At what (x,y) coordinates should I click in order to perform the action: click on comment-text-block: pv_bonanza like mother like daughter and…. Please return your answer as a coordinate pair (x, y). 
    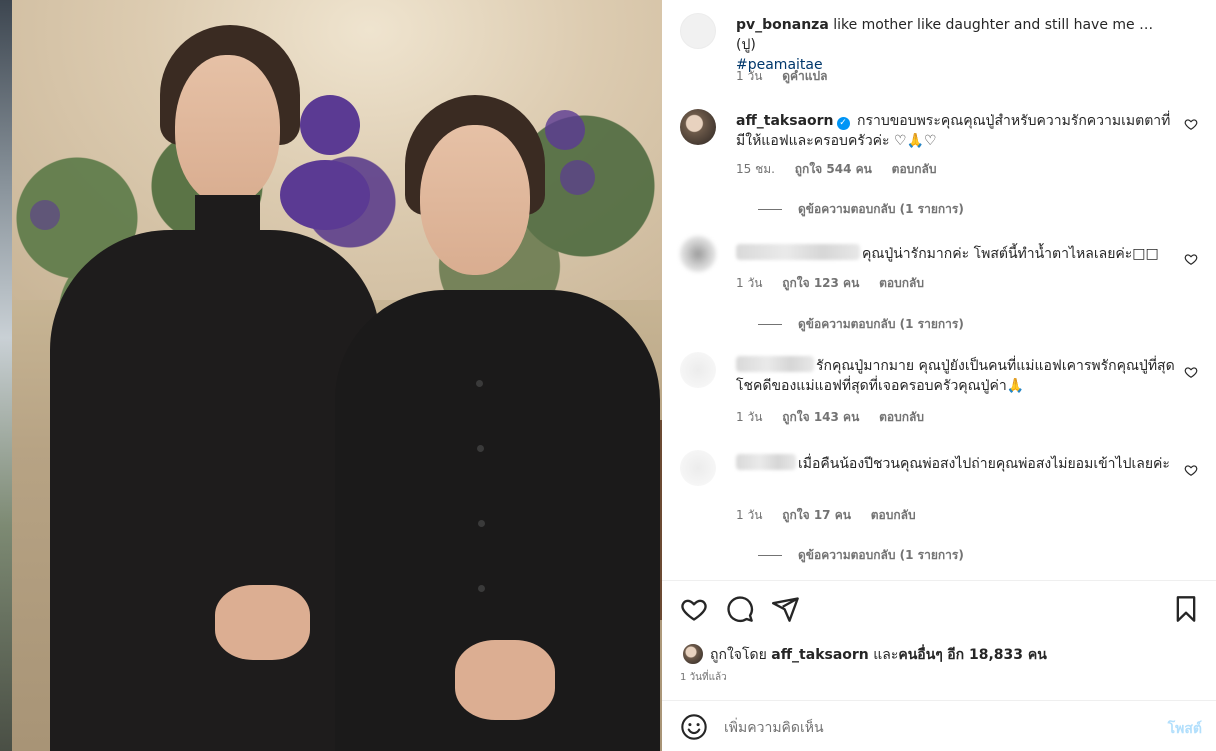
    Looking at the image, I should click on (956, 45).